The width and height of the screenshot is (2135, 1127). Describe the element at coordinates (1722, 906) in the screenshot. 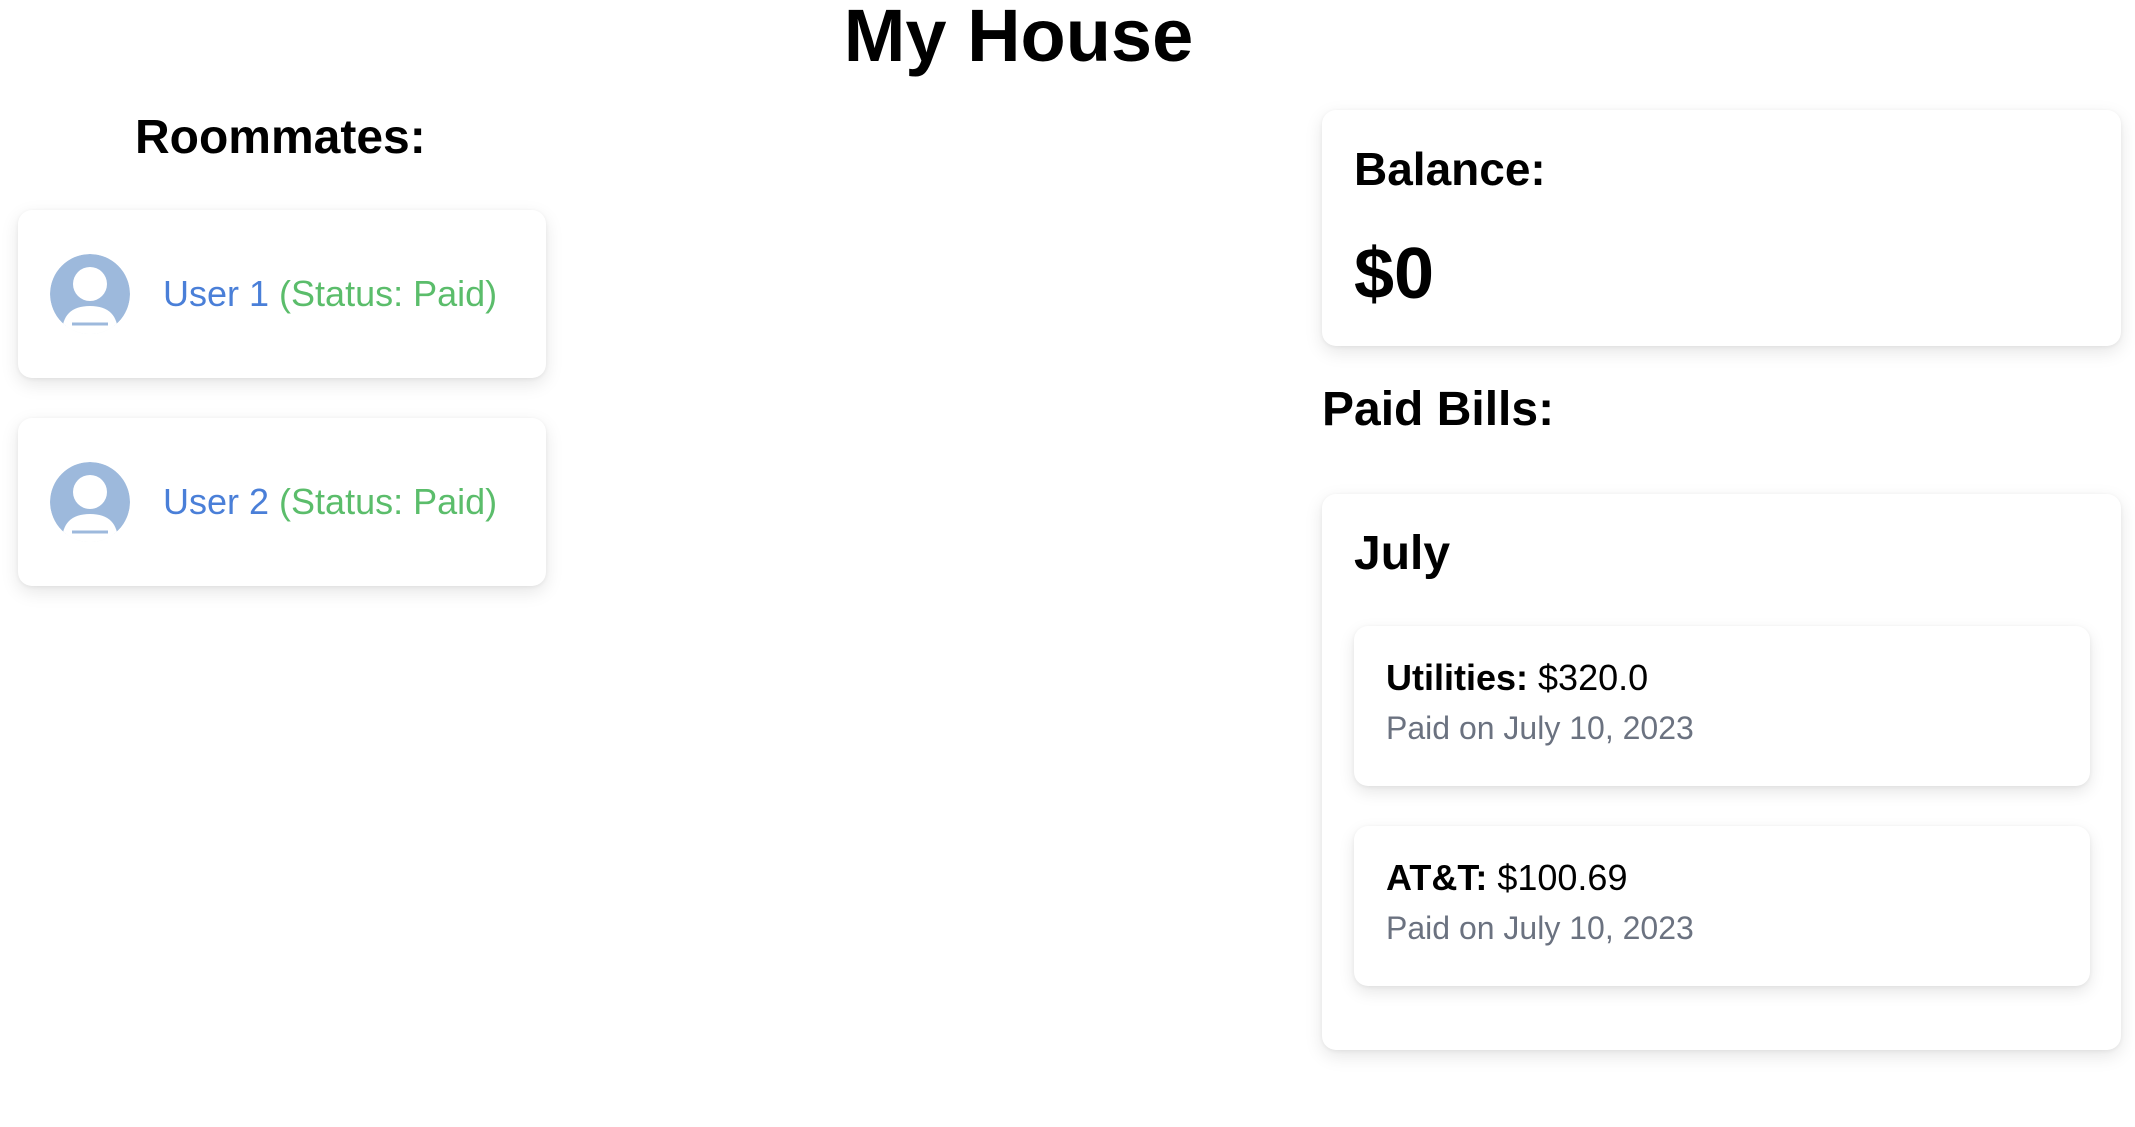

I see `bill-card: AT&T: $100.69 Paid on July 10, 2023` at that location.